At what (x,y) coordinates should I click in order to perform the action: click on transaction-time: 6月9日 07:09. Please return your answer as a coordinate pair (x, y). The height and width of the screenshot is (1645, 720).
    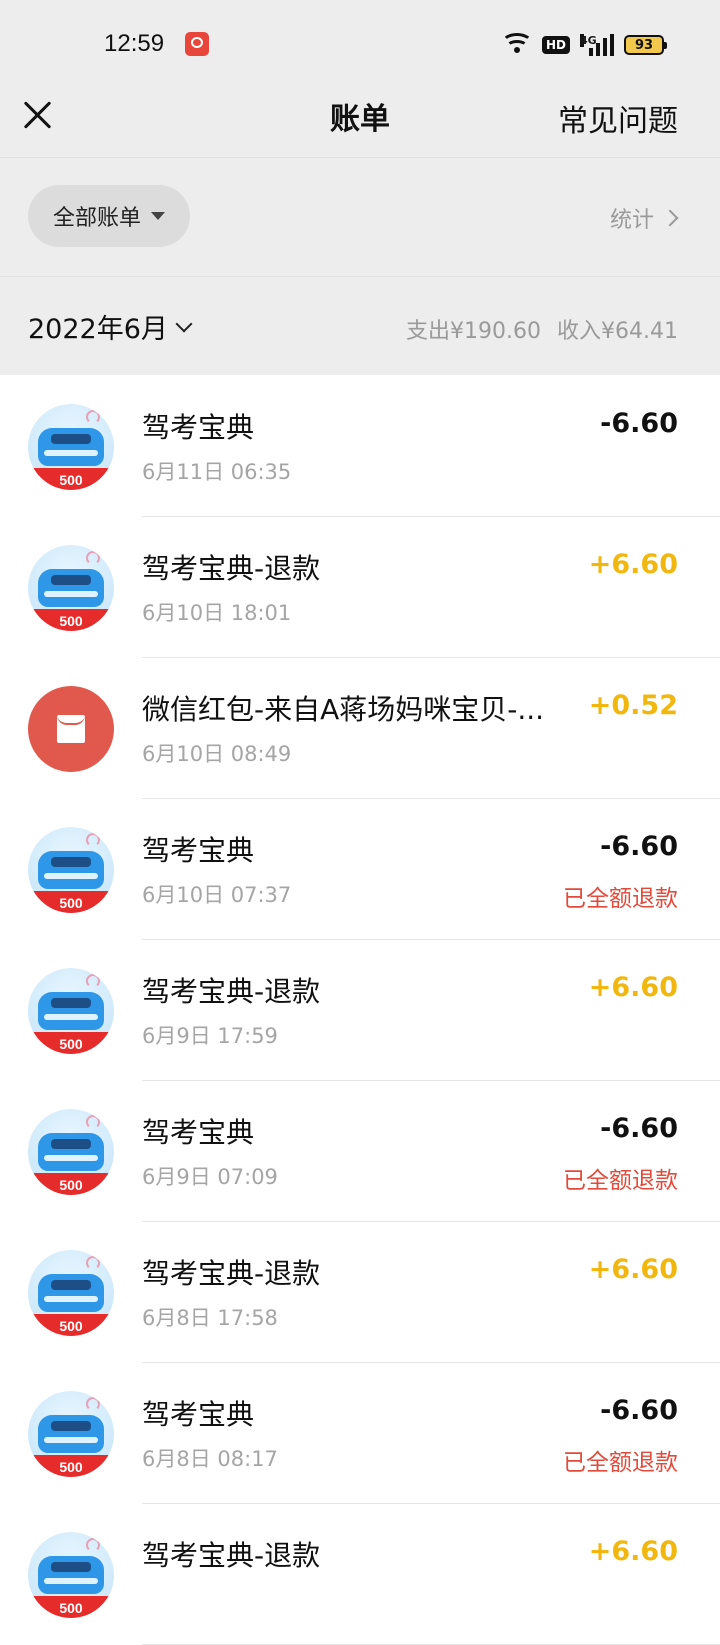
    Looking at the image, I should click on (210, 1177).